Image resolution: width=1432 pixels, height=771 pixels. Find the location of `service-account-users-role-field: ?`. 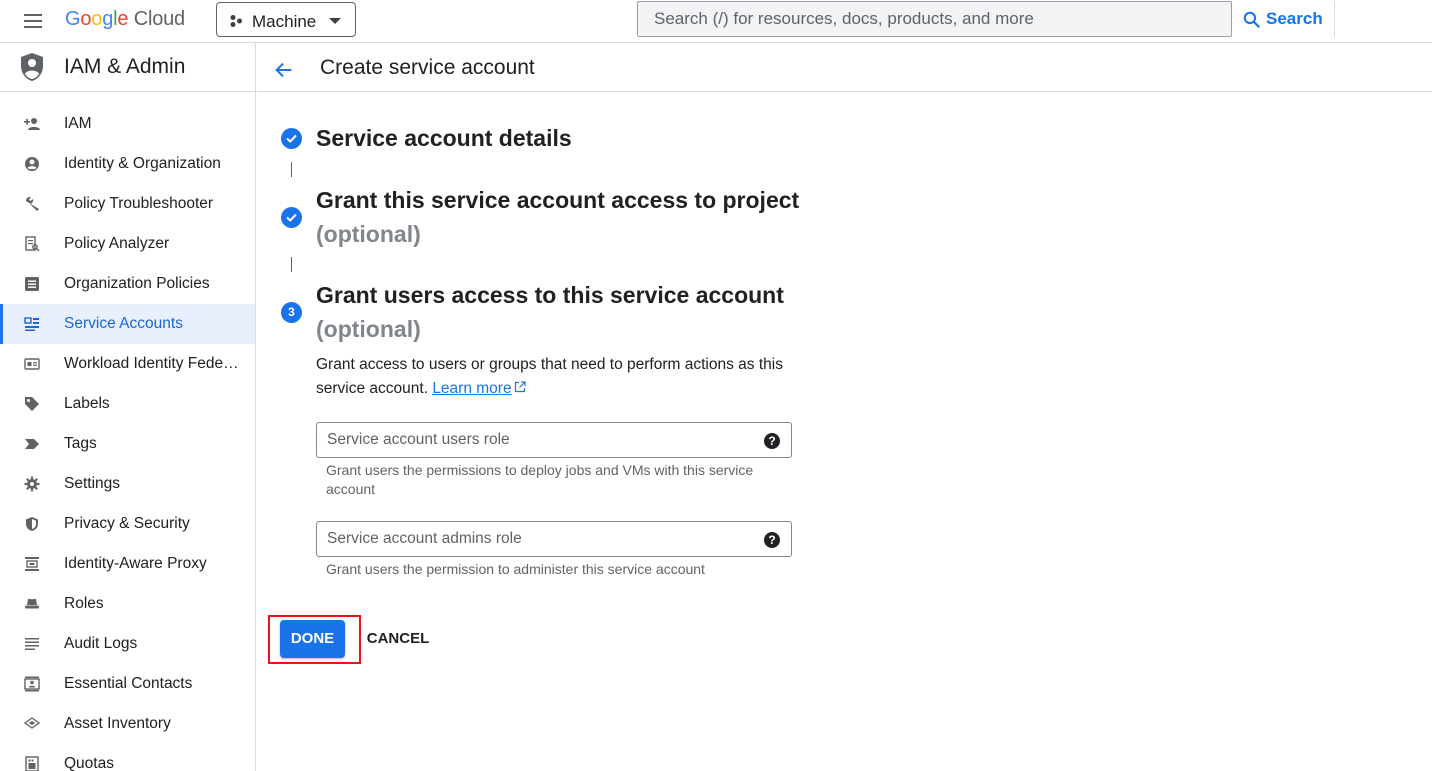

service-account-users-role-field: ? is located at coordinates (554, 440).